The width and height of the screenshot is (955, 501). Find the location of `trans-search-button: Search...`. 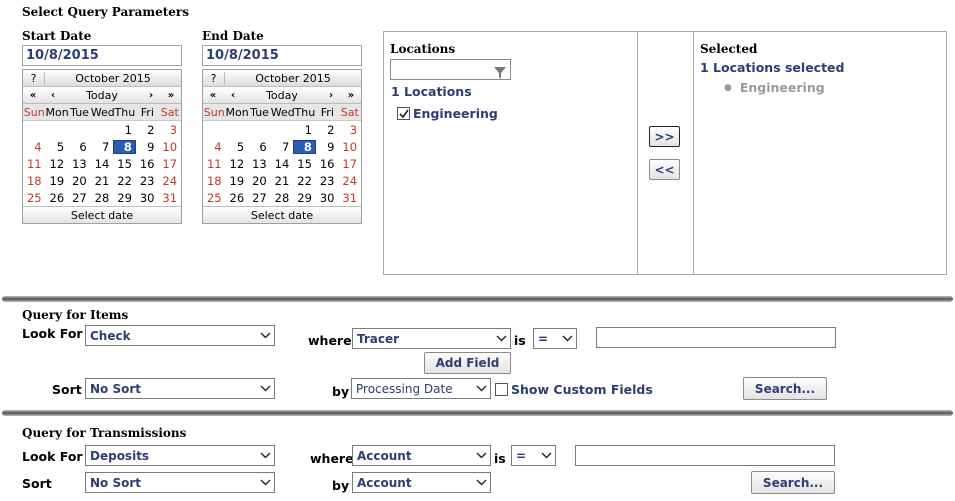

trans-search-button: Search... is located at coordinates (793, 482).